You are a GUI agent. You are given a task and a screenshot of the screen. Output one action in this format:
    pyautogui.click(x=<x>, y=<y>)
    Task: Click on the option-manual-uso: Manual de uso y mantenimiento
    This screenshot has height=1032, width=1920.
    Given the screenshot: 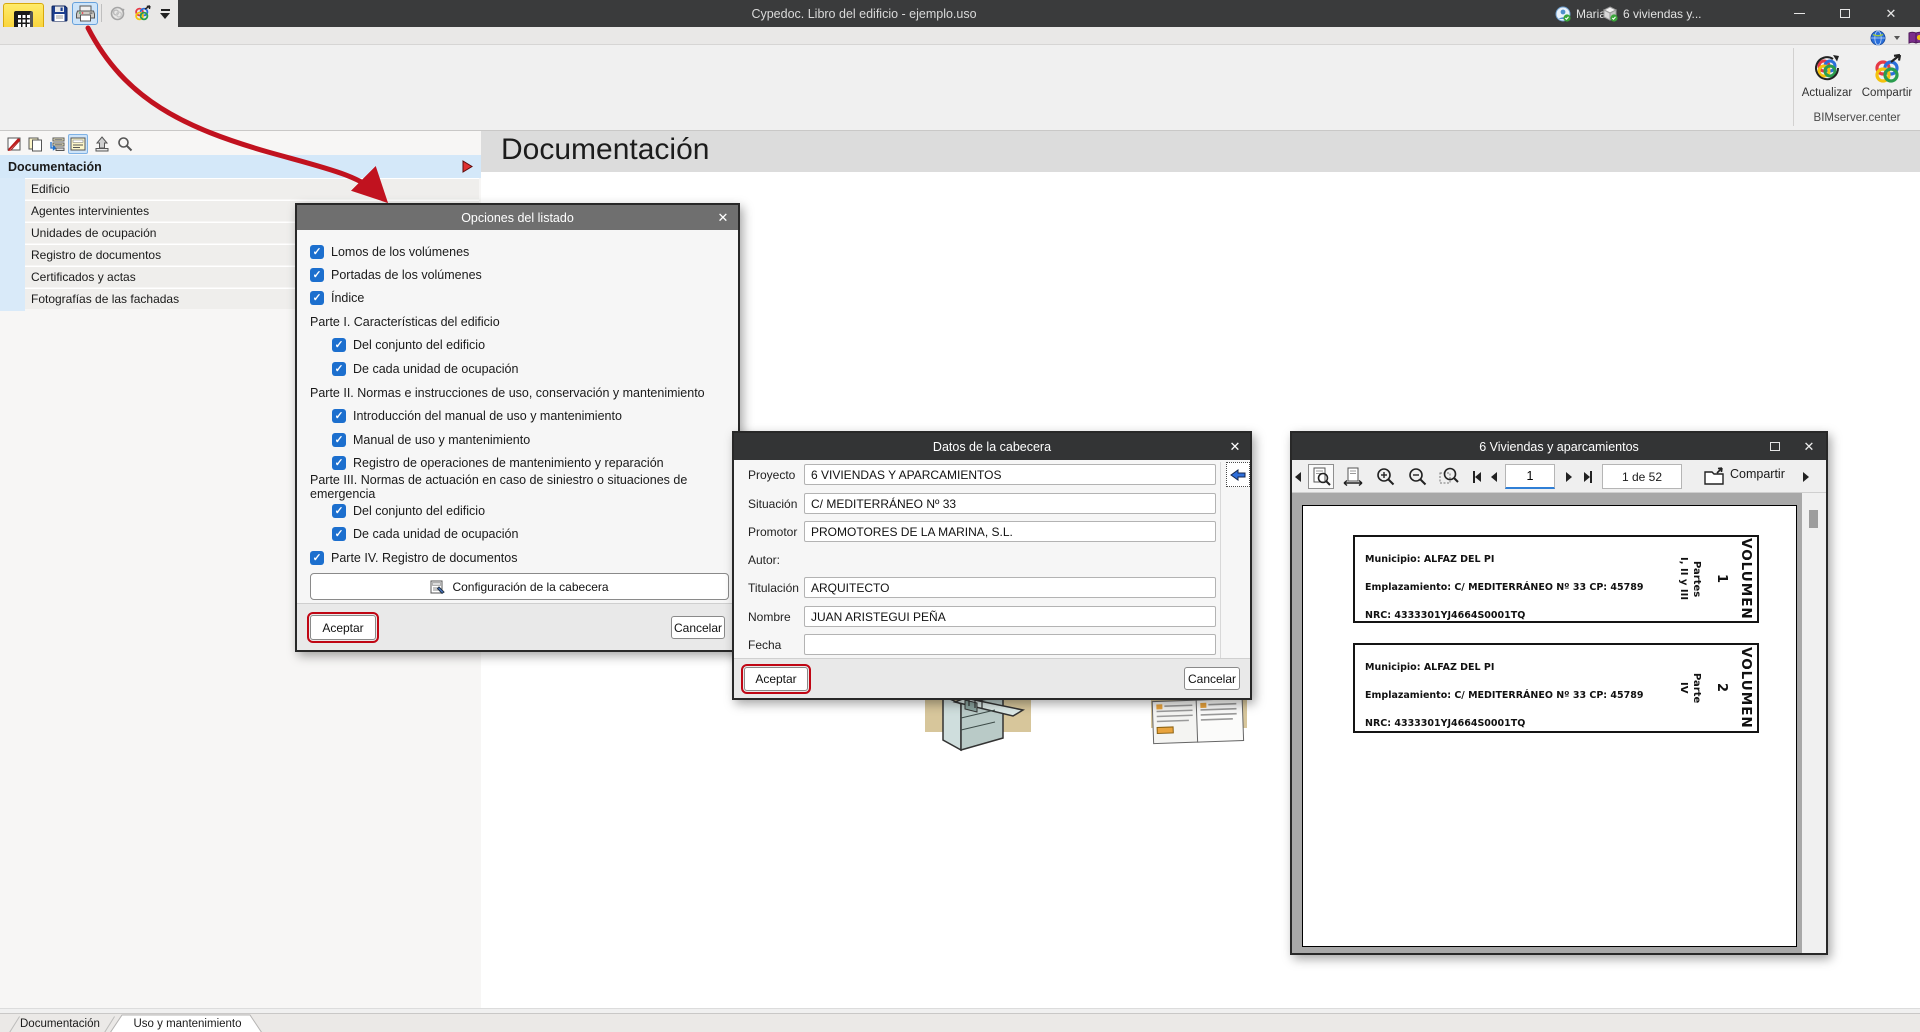 What is the action you would take?
    pyautogui.click(x=431, y=440)
    